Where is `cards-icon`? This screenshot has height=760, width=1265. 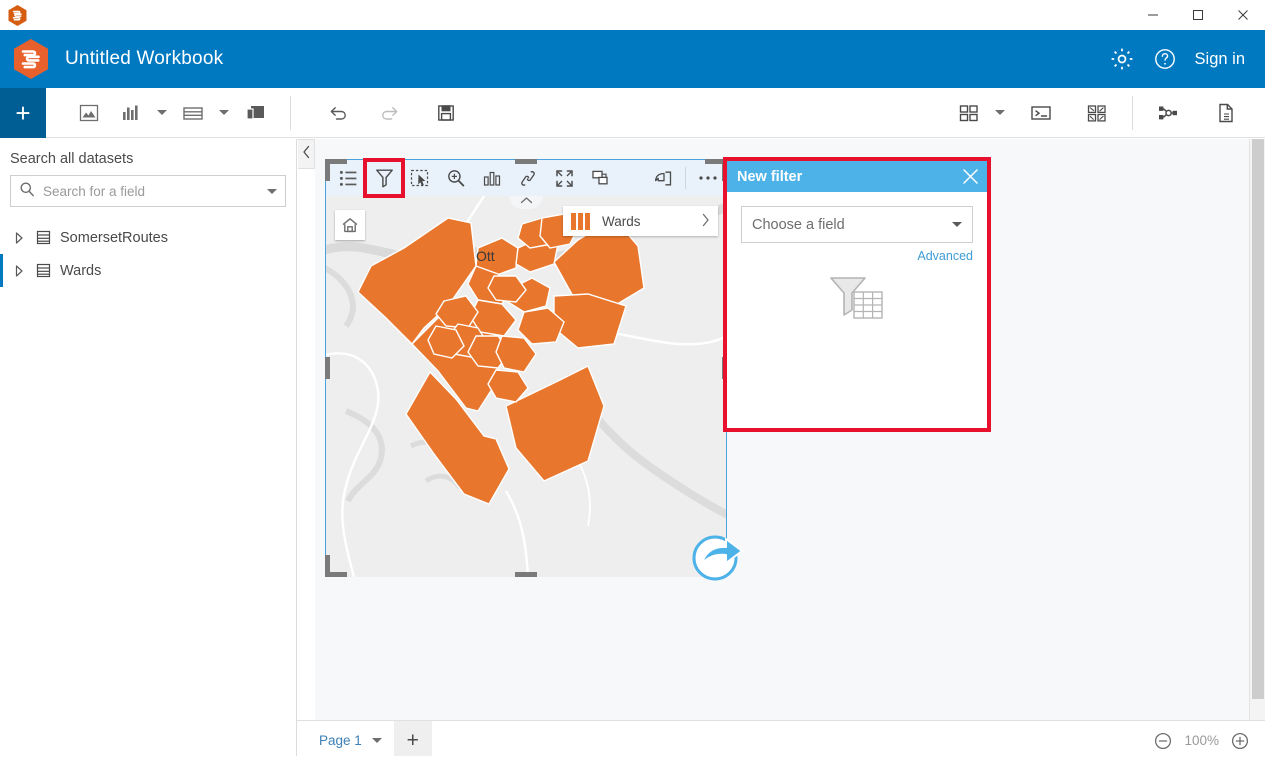 cards-icon is located at coordinates (255, 113).